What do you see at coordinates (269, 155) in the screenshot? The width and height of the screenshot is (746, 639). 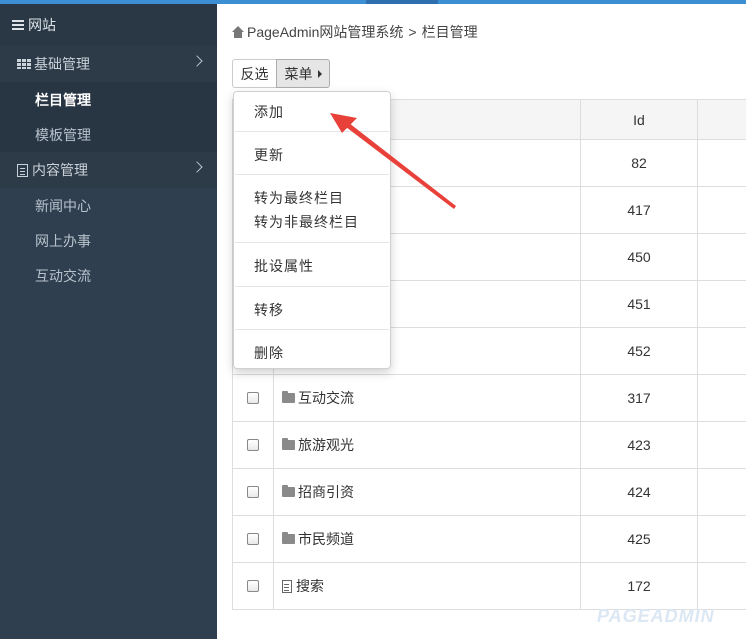 I see `menu-item-update: 更新` at bounding box center [269, 155].